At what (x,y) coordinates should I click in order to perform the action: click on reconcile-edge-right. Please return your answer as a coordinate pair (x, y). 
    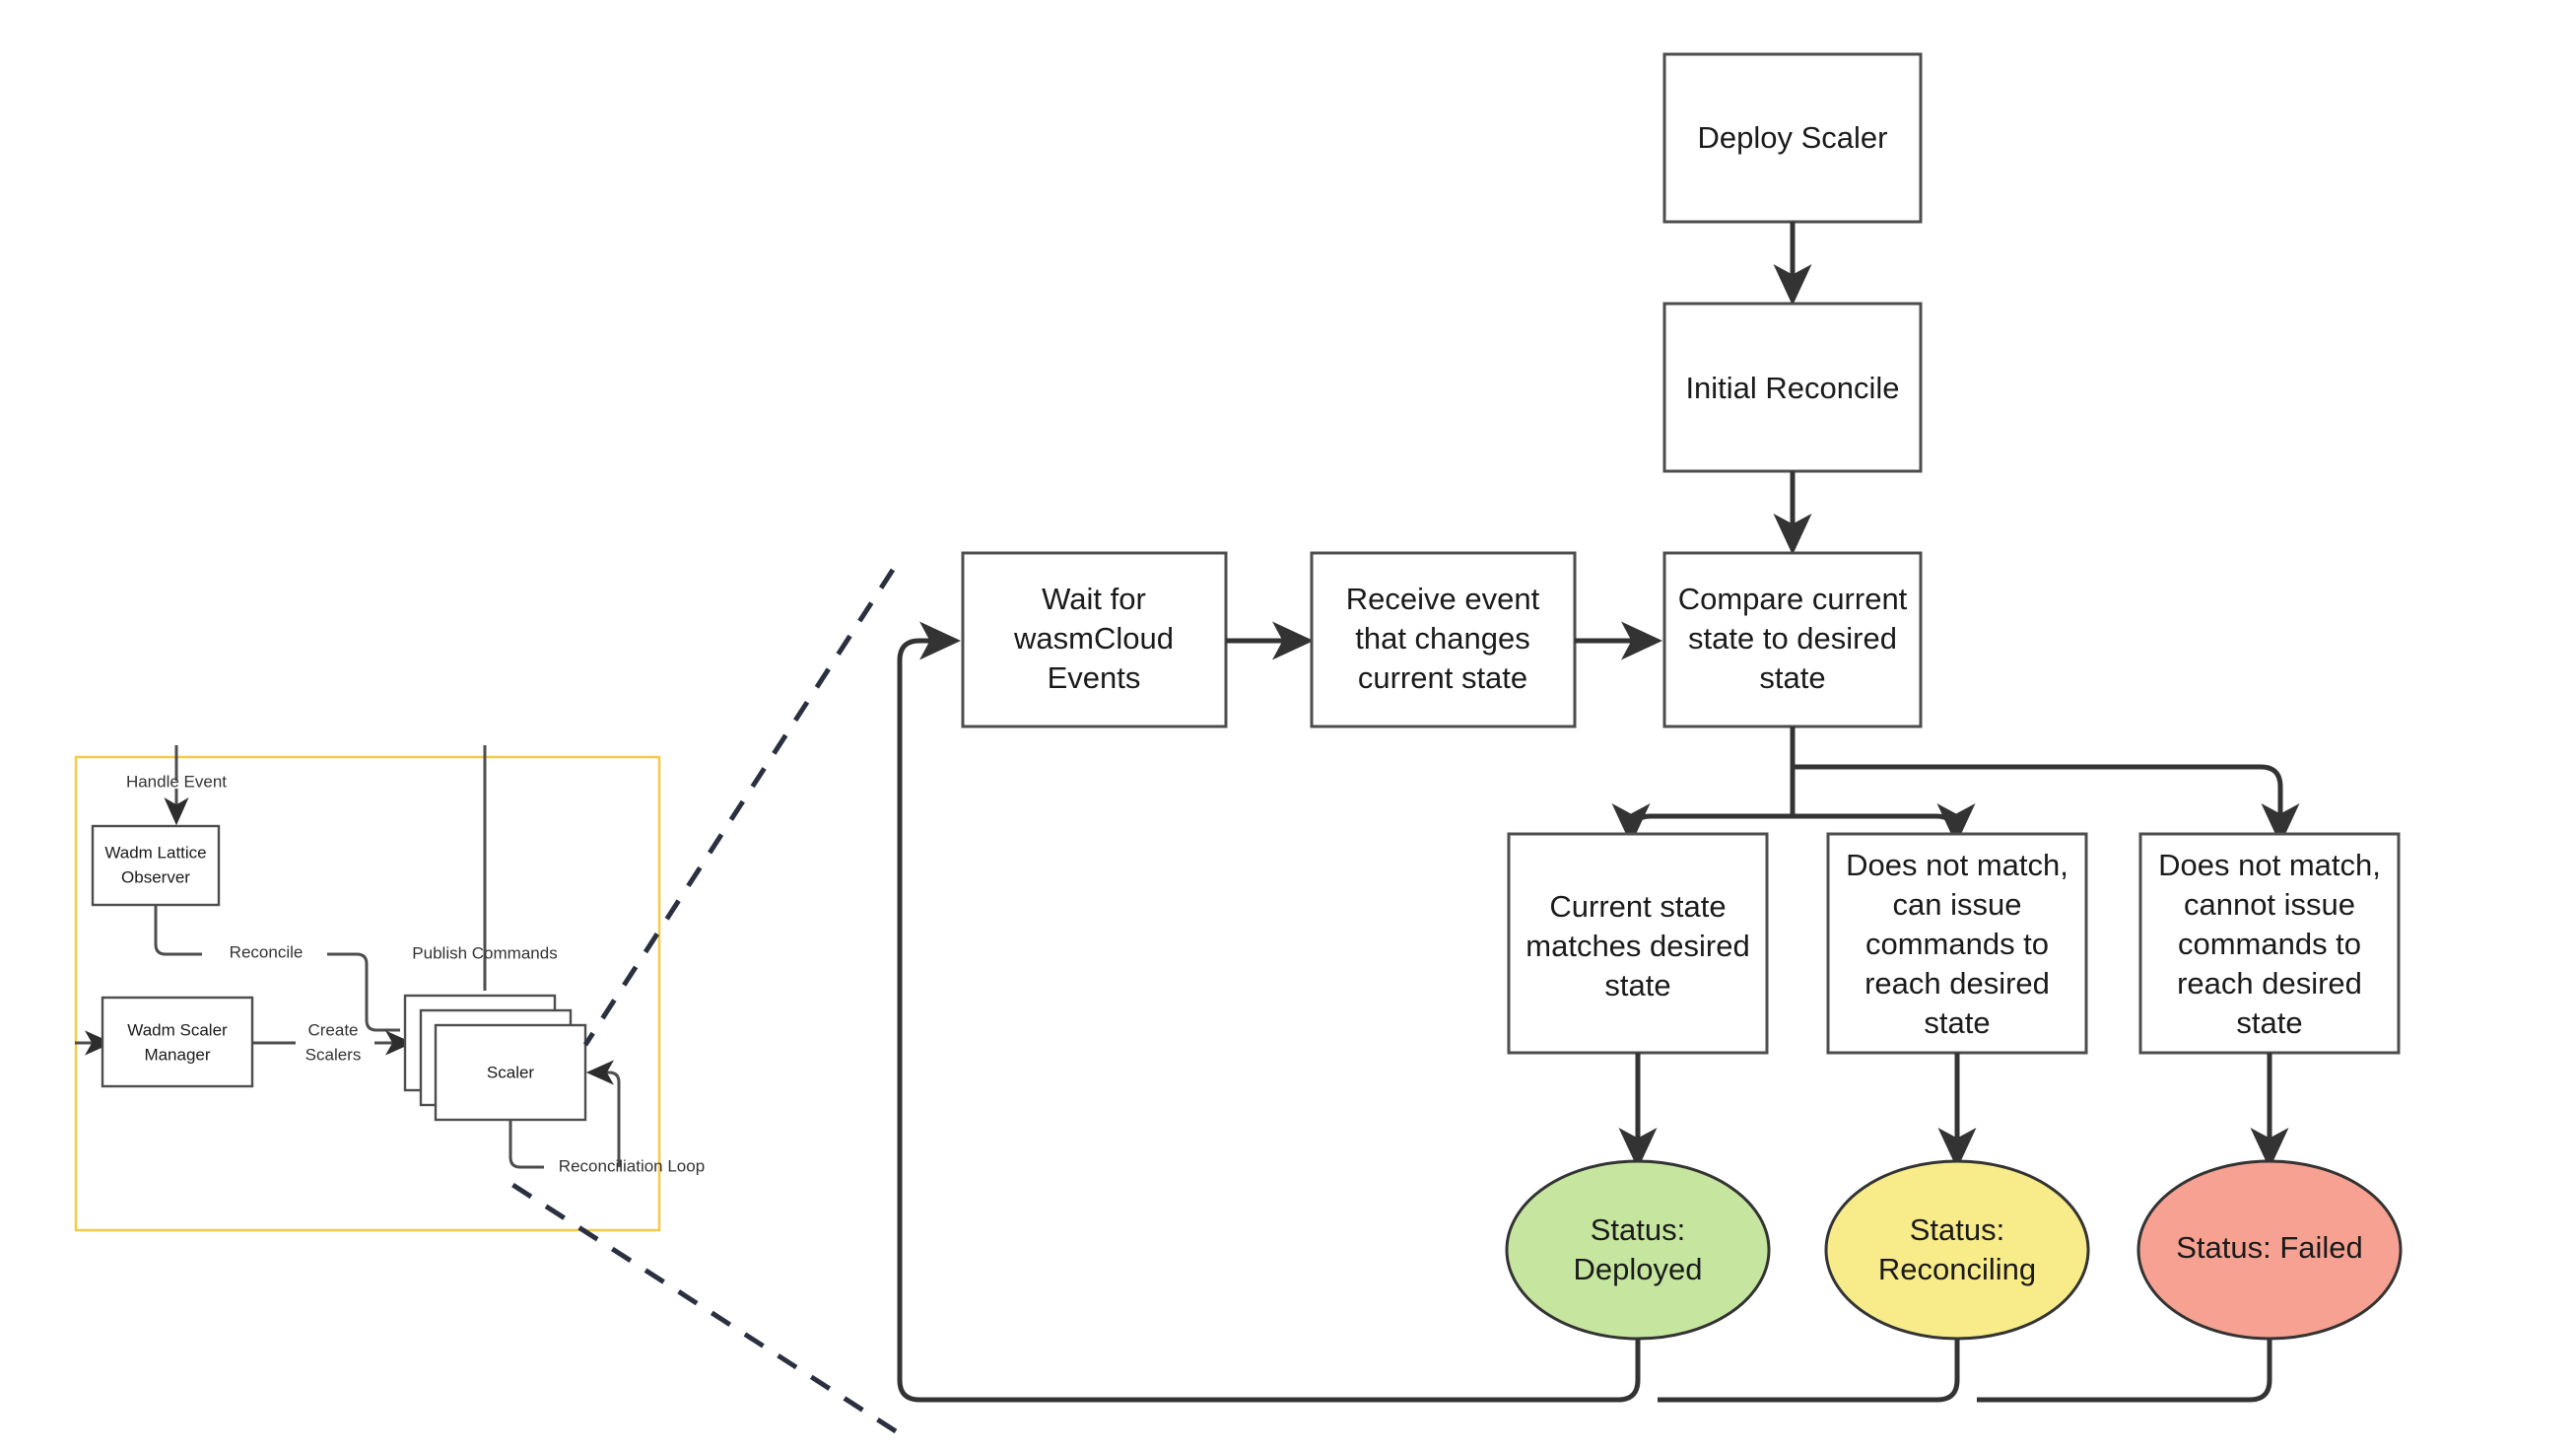
    Looking at the image, I should click on (363, 992).